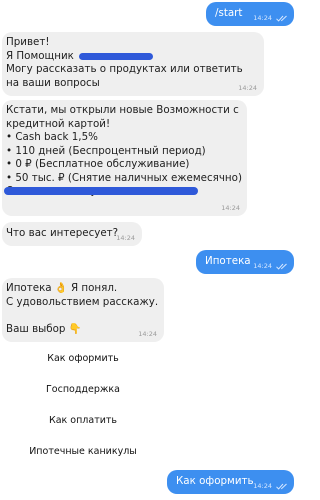 The width and height of the screenshot is (320, 500). I want to click on message-outgoing: Ипотека 14:24, so click(245, 262).